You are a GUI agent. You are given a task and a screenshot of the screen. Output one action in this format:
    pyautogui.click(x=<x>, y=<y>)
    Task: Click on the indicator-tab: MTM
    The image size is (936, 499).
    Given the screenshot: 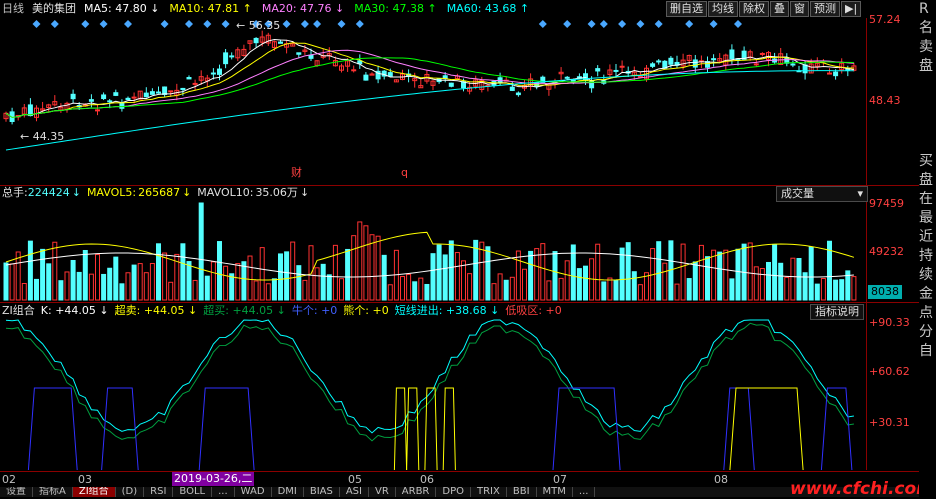 What is the action you would take?
    pyautogui.click(x=555, y=492)
    